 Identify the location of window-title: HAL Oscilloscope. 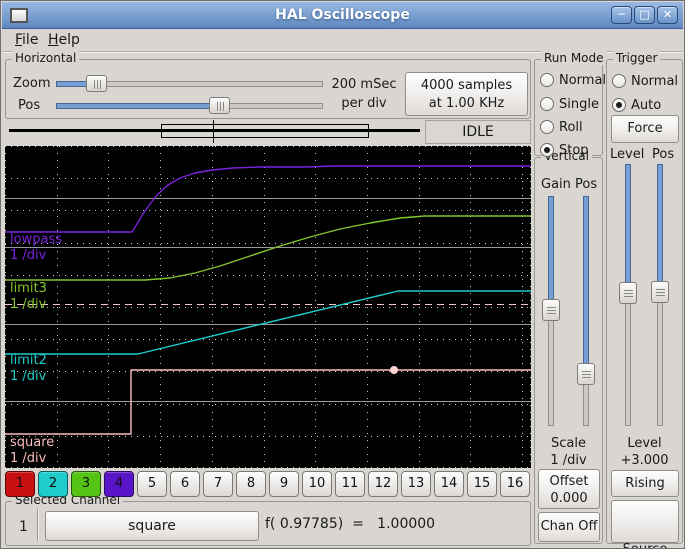
(342, 15).